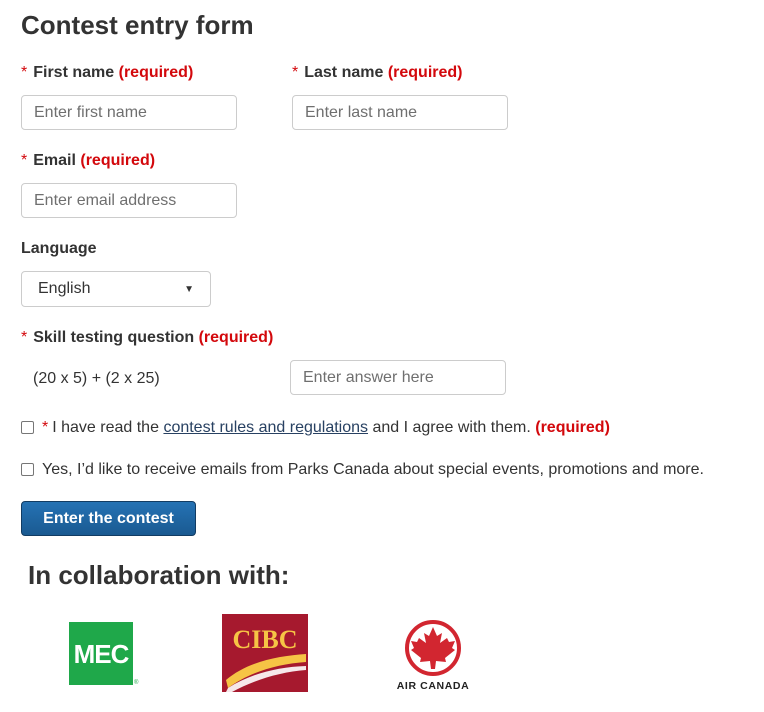  What do you see at coordinates (433, 686) in the screenshot?
I see `air-canada-wordmark: AIR CANADA` at bounding box center [433, 686].